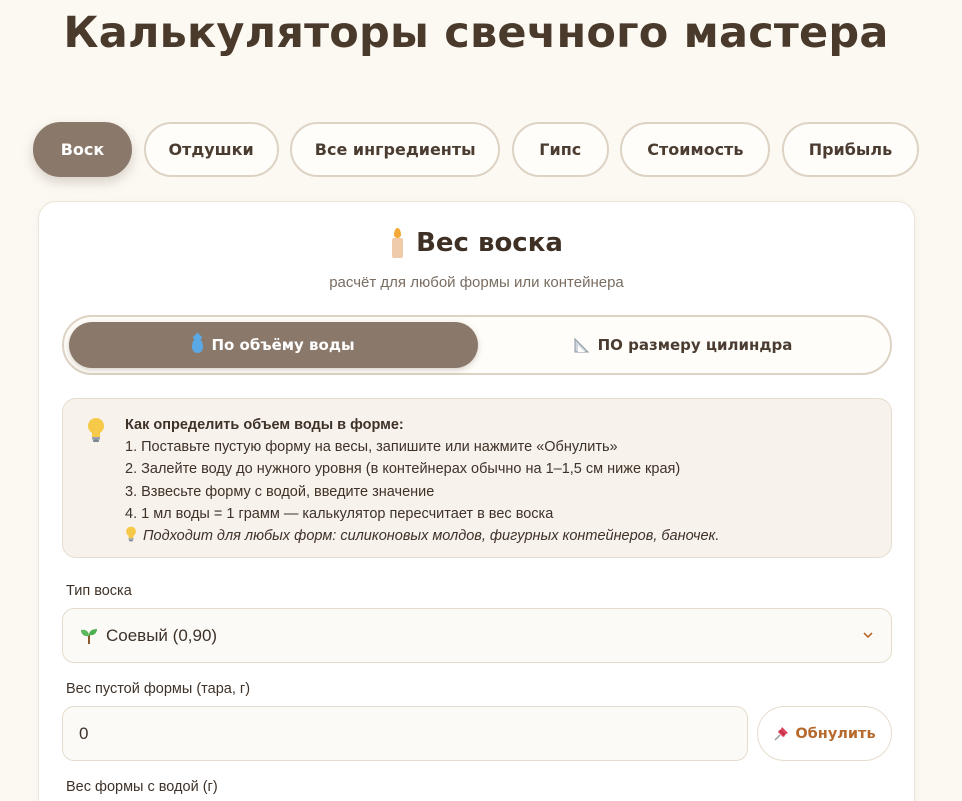 Image resolution: width=962 pixels, height=801 pixels. What do you see at coordinates (695, 345) in the screenshot?
I see `mode-cylinder-label: ПО размеру цилиндра` at bounding box center [695, 345].